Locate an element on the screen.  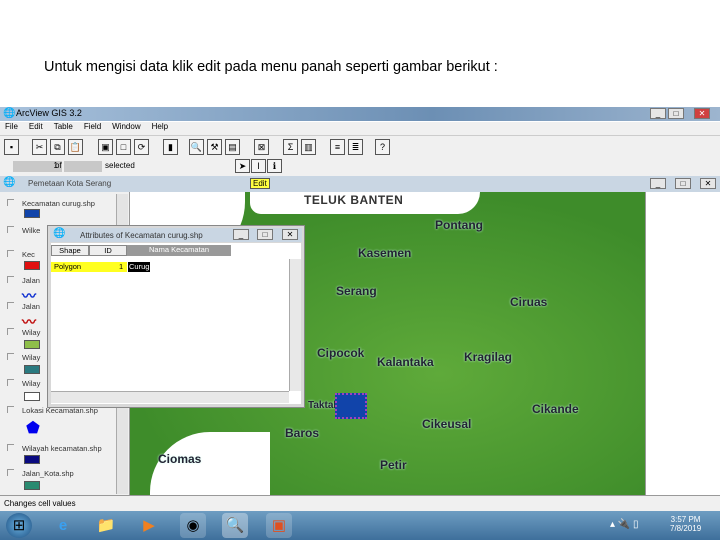
place-label: Cikeusal is located at coordinates (447, 424).